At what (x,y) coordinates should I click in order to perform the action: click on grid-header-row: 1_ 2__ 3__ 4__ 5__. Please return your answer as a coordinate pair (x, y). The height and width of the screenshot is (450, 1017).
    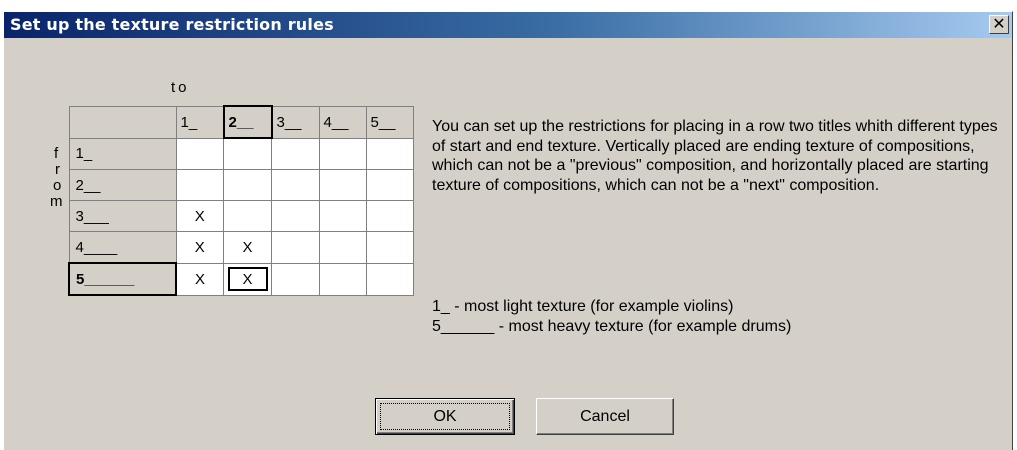
    Looking at the image, I should click on (241, 122).